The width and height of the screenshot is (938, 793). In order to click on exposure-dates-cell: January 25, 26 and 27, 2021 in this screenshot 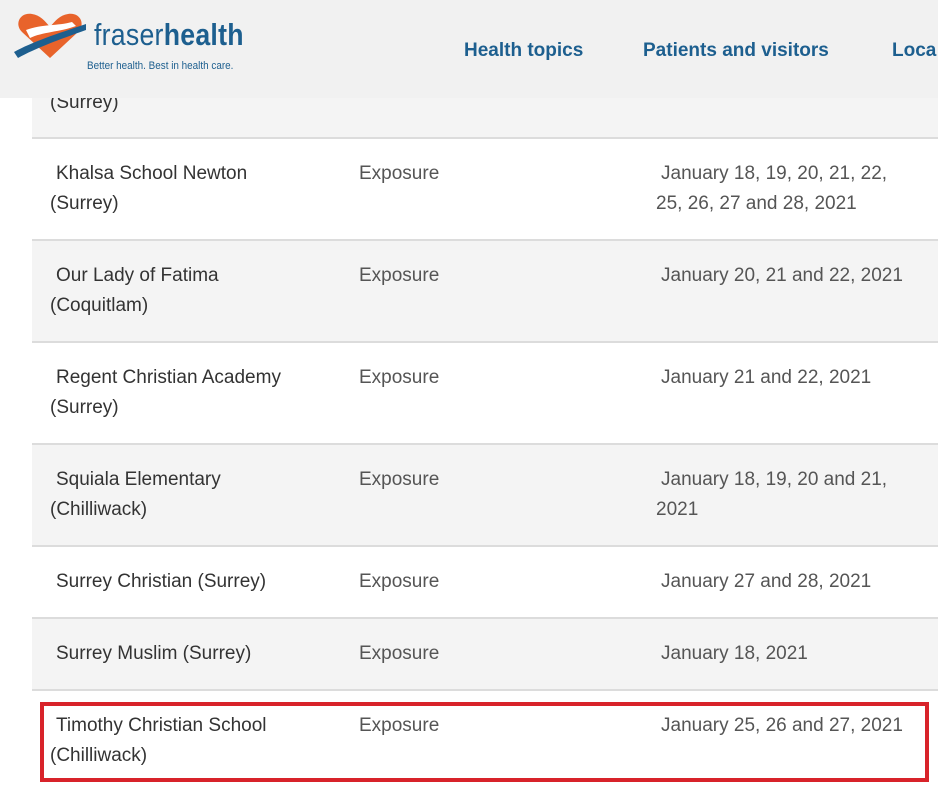, I will do `click(782, 725)`.